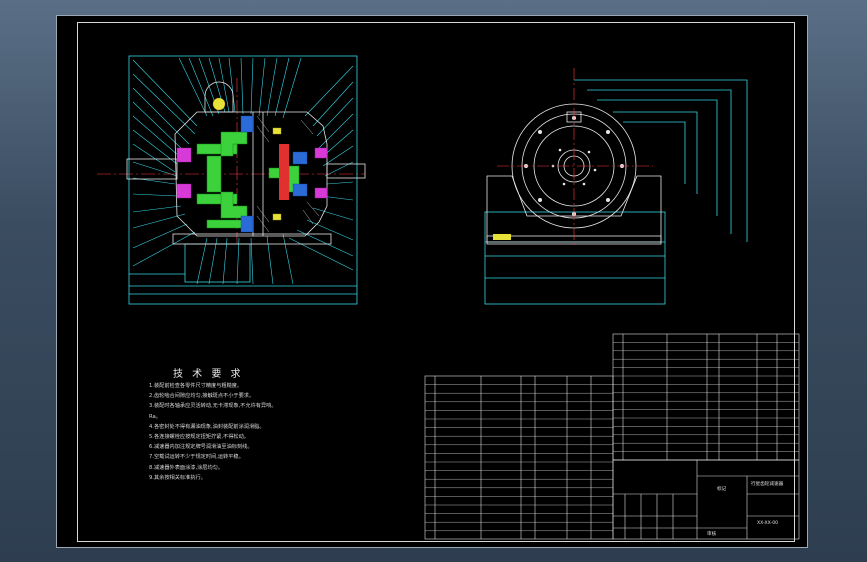 Image resolution: width=867 pixels, height=562 pixels. I want to click on tech-requirement-line: 4.各密封处不得有漏油现象,油封装配前涂润滑脂。, so click(207, 426).